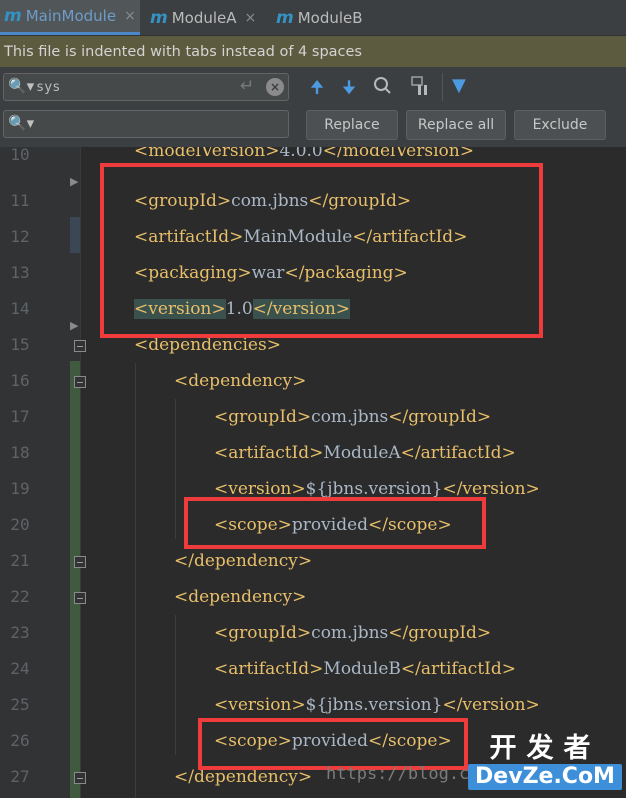  I want to click on replace-history-icon: 🔍▾, so click(21, 123).